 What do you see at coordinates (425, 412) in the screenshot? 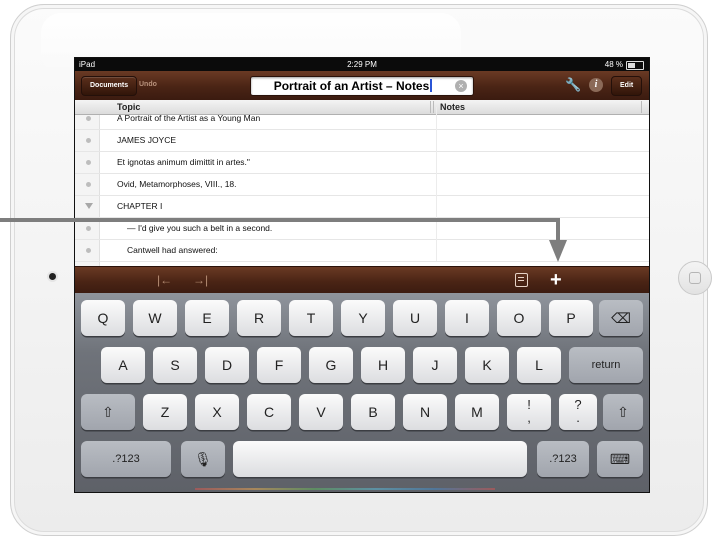
I see `key-n: N` at bounding box center [425, 412].